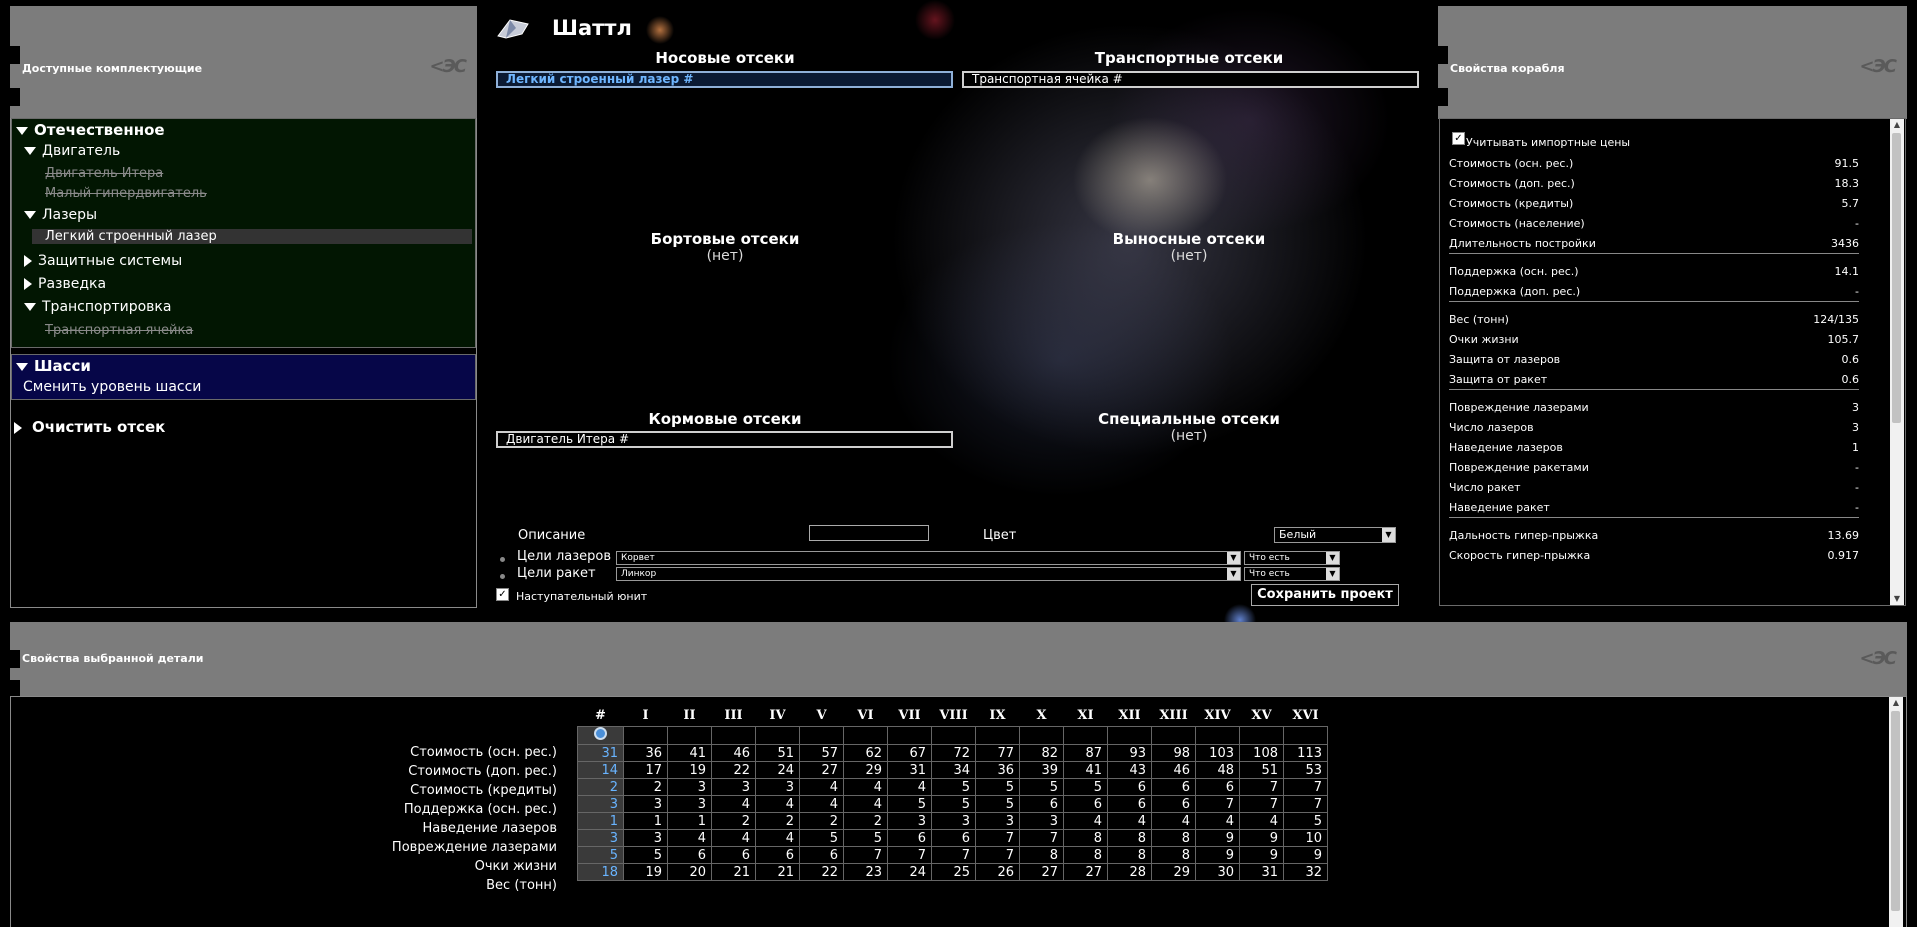 This screenshot has height=927, width=1917. What do you see at coordinates (600, 872) in the screenshot?
I see `current-value: 18` at bounding box center [600, 872].